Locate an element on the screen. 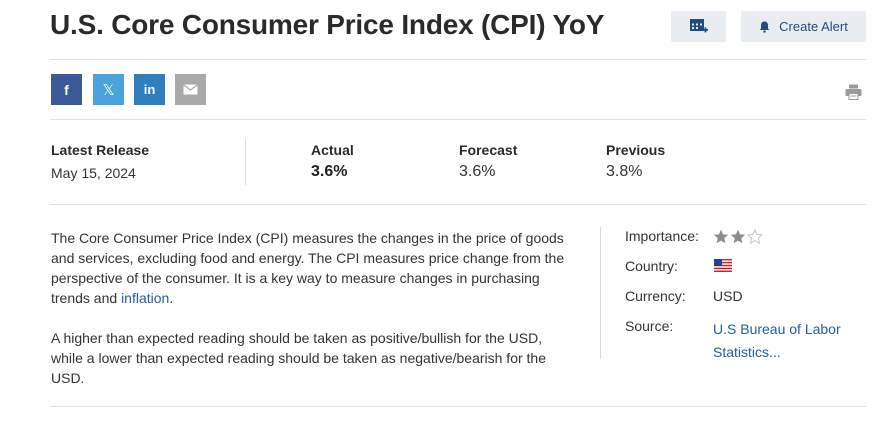 The image size is (887, 423). source-link-line: U.S Bureau of Labor is located at coordinates (777, 329).